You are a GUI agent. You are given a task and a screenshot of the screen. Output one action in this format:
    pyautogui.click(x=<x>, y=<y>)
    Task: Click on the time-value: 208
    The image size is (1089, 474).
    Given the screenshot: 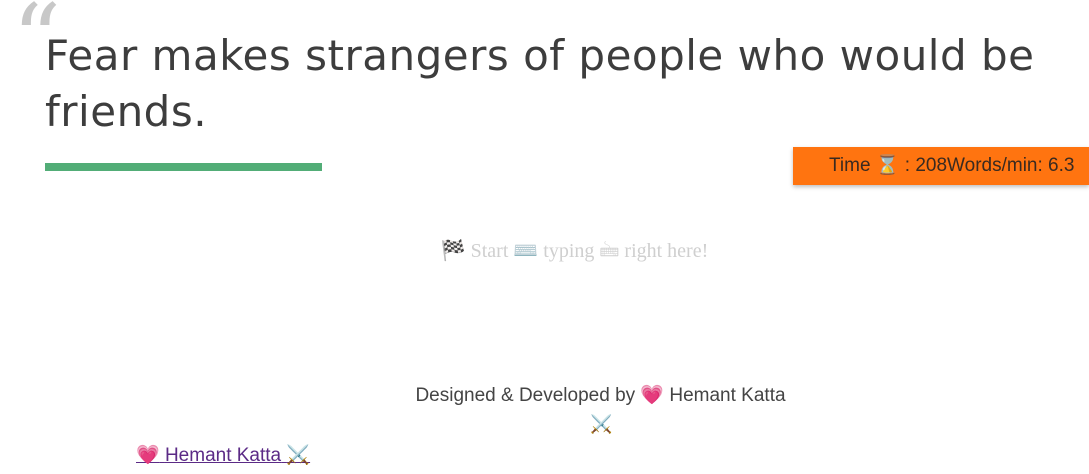 What is the action you would take?
    pyautogui.click(x=931, y=165)
    